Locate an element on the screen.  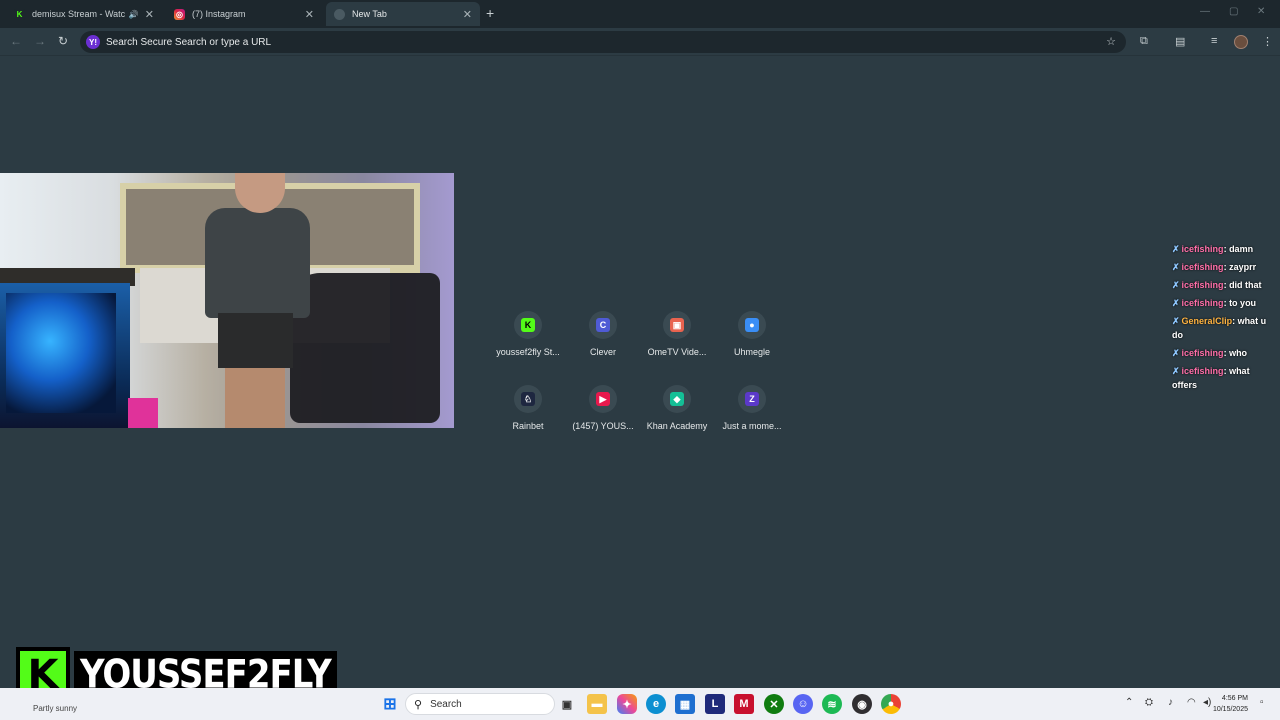
menu-icon: ⋮ is located at coordinates (1267, 41).